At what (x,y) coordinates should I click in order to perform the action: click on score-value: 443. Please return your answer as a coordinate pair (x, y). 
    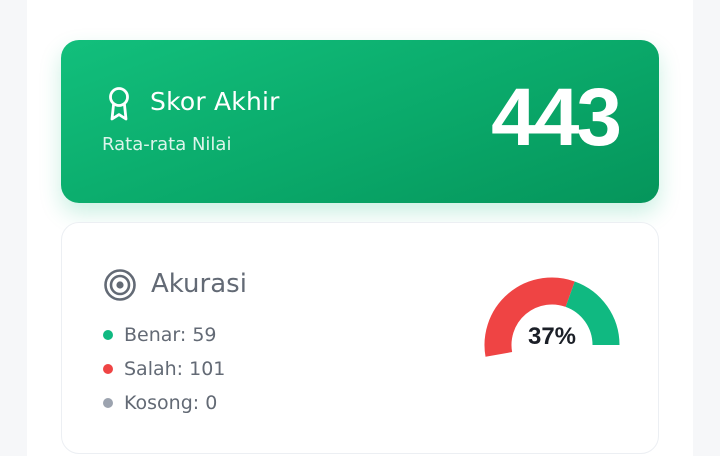
    Looking at the image, I should click on (556, 117).